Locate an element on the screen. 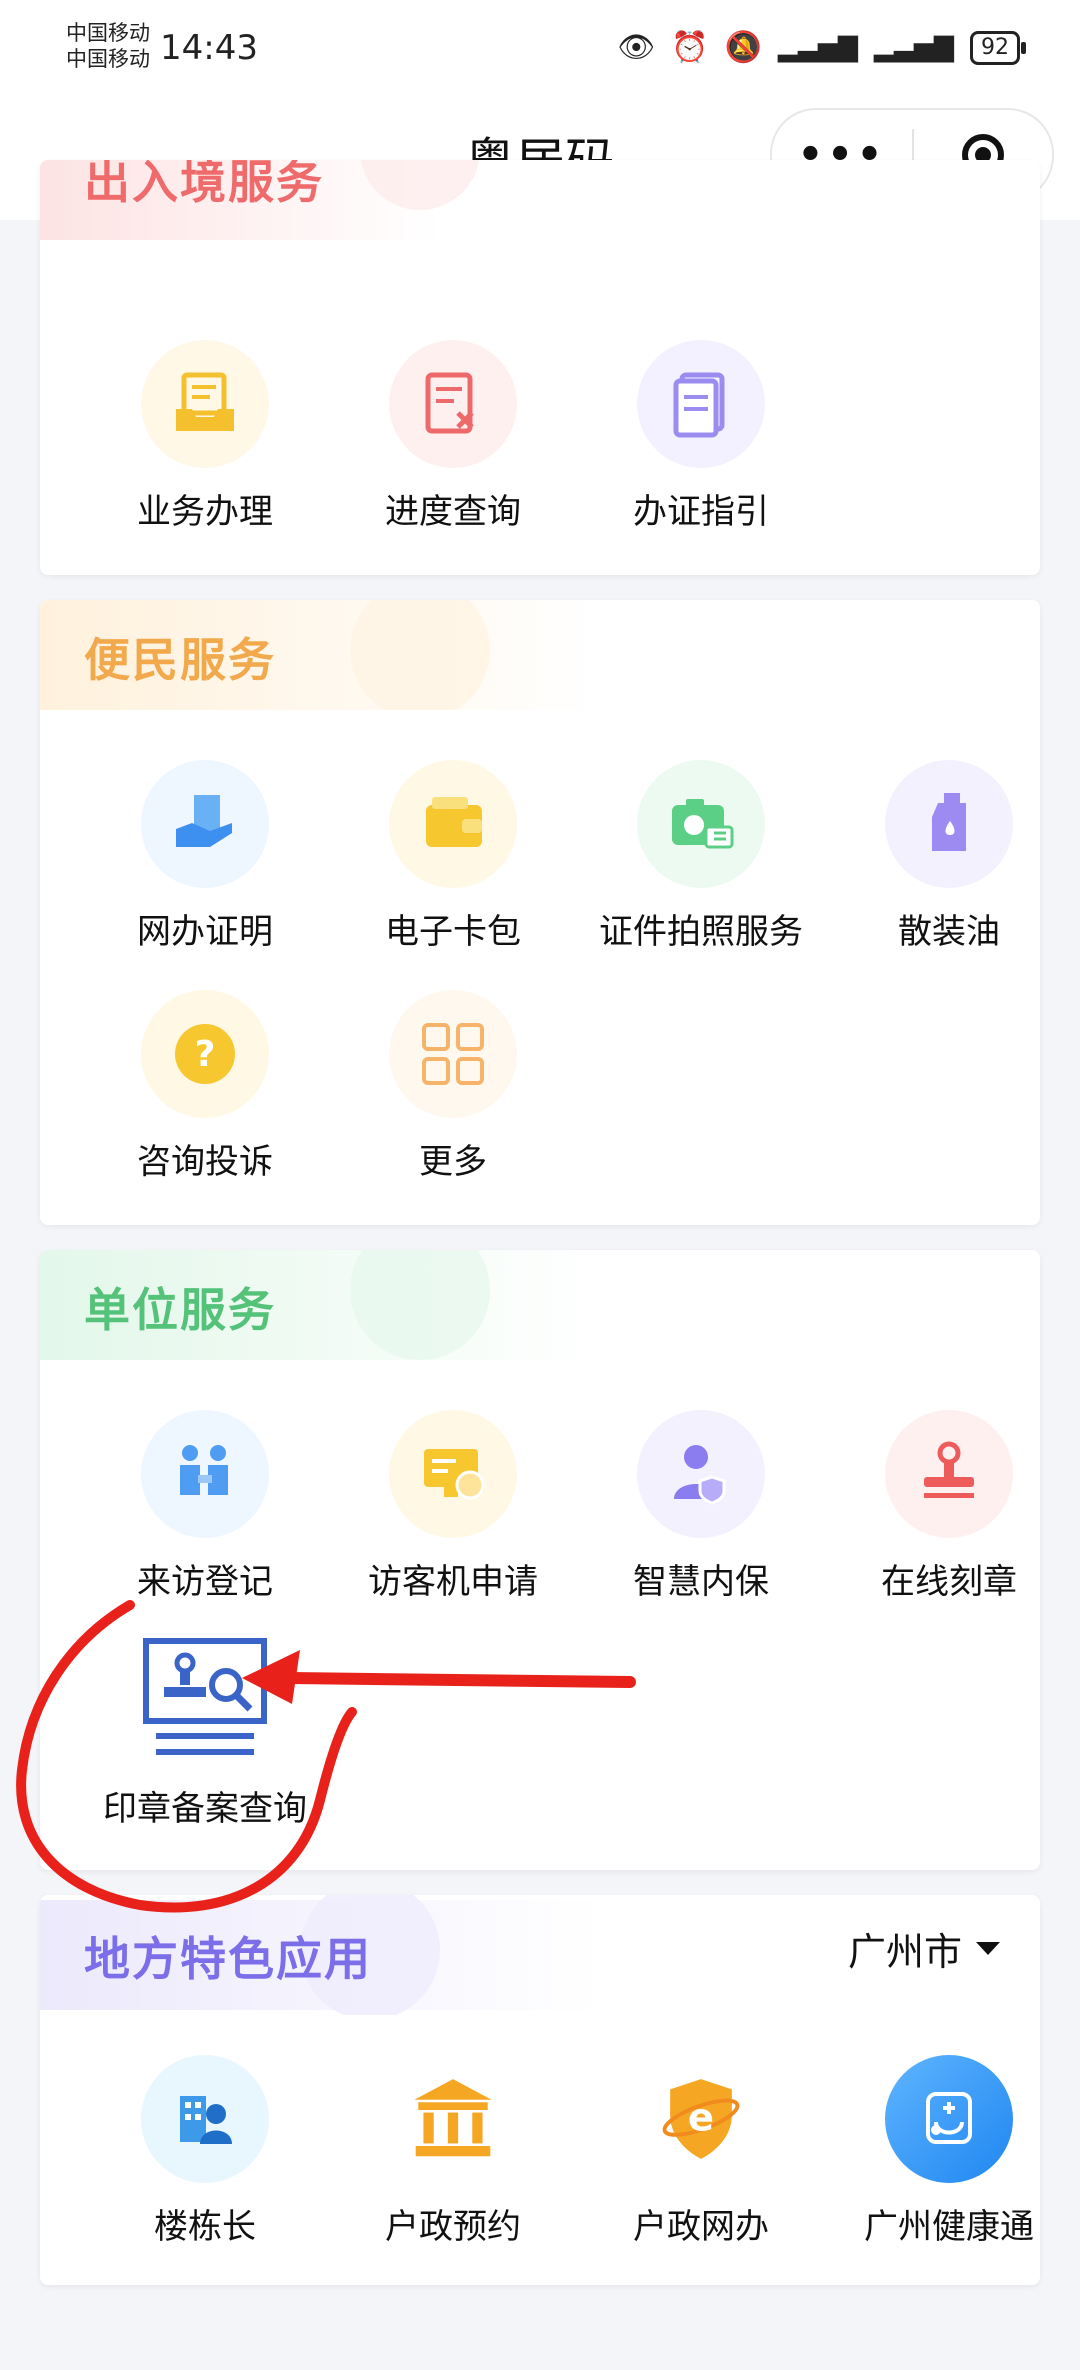 The height and width of the screenshot is (2370, 1080). service-household-appointment: 户政预约 is located at coordinates (453, 2151).